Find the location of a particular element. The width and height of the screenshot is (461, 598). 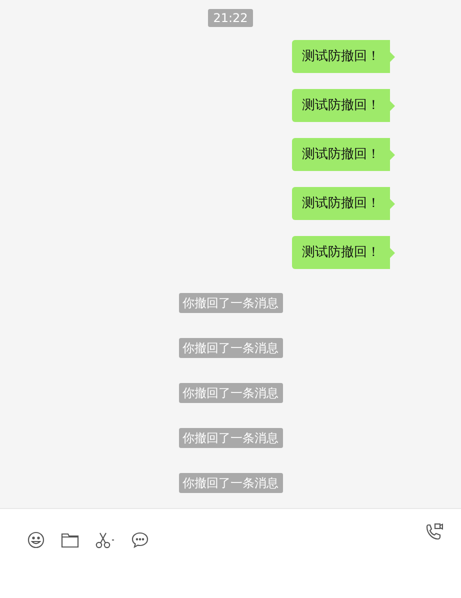

timestamp: 21:22 is located at coordinates (230, 18).